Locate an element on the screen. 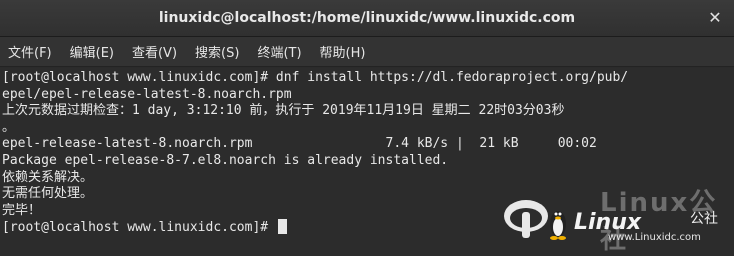  close-icon: ✕ is located at coordinates (715, 18).